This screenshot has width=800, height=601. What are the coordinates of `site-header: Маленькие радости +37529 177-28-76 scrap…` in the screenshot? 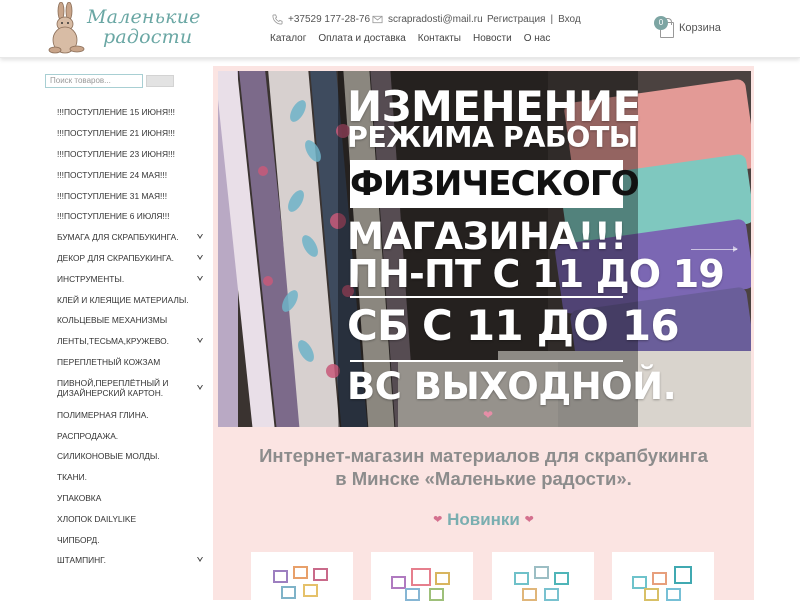 It's located at (400, 29).